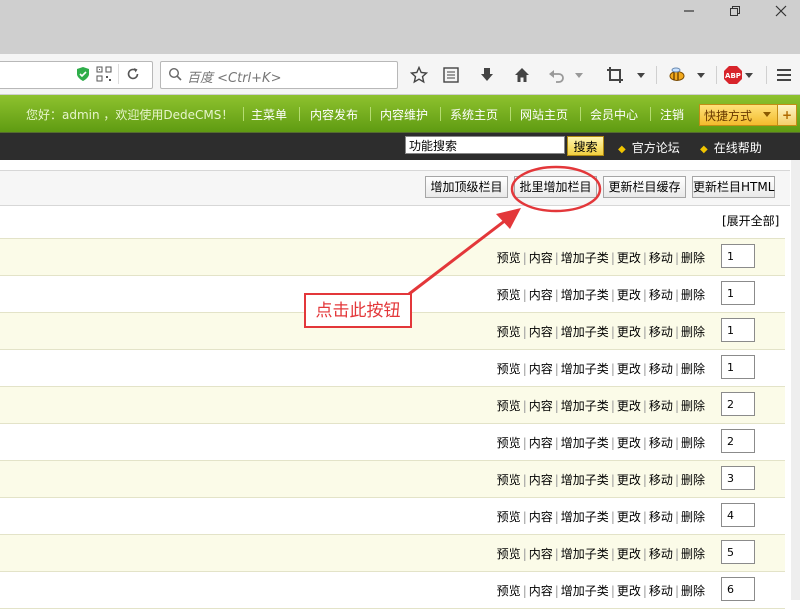 The width and height of the screenshot is (800, 609). Describe the element at coordinates (487, 75) in the screenshot. I see `download-icon` at that location.